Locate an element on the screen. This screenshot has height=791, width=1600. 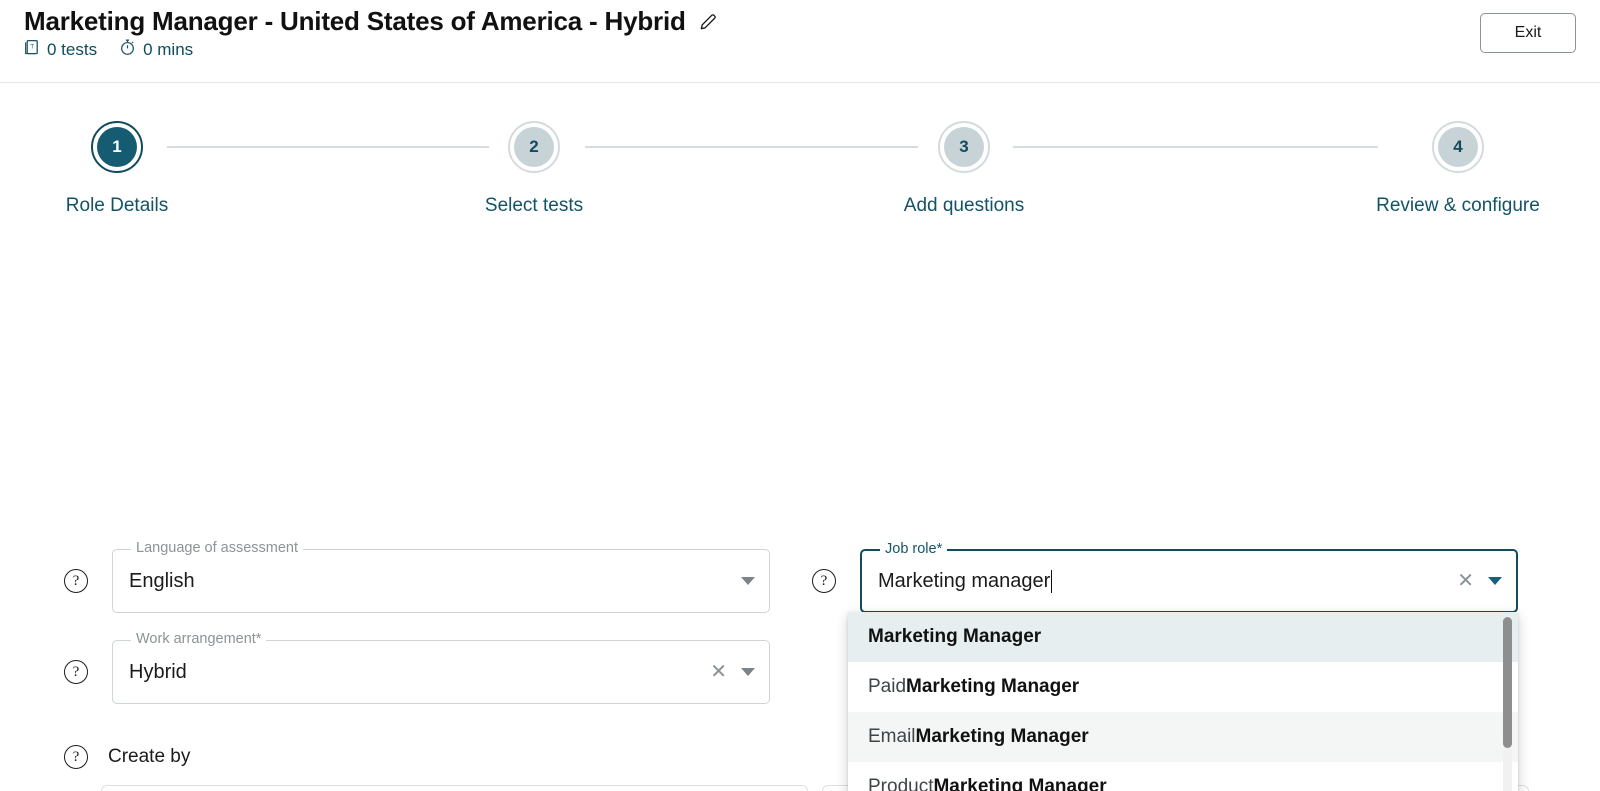
option-prefix: Email is located at coordinates (892, 736).